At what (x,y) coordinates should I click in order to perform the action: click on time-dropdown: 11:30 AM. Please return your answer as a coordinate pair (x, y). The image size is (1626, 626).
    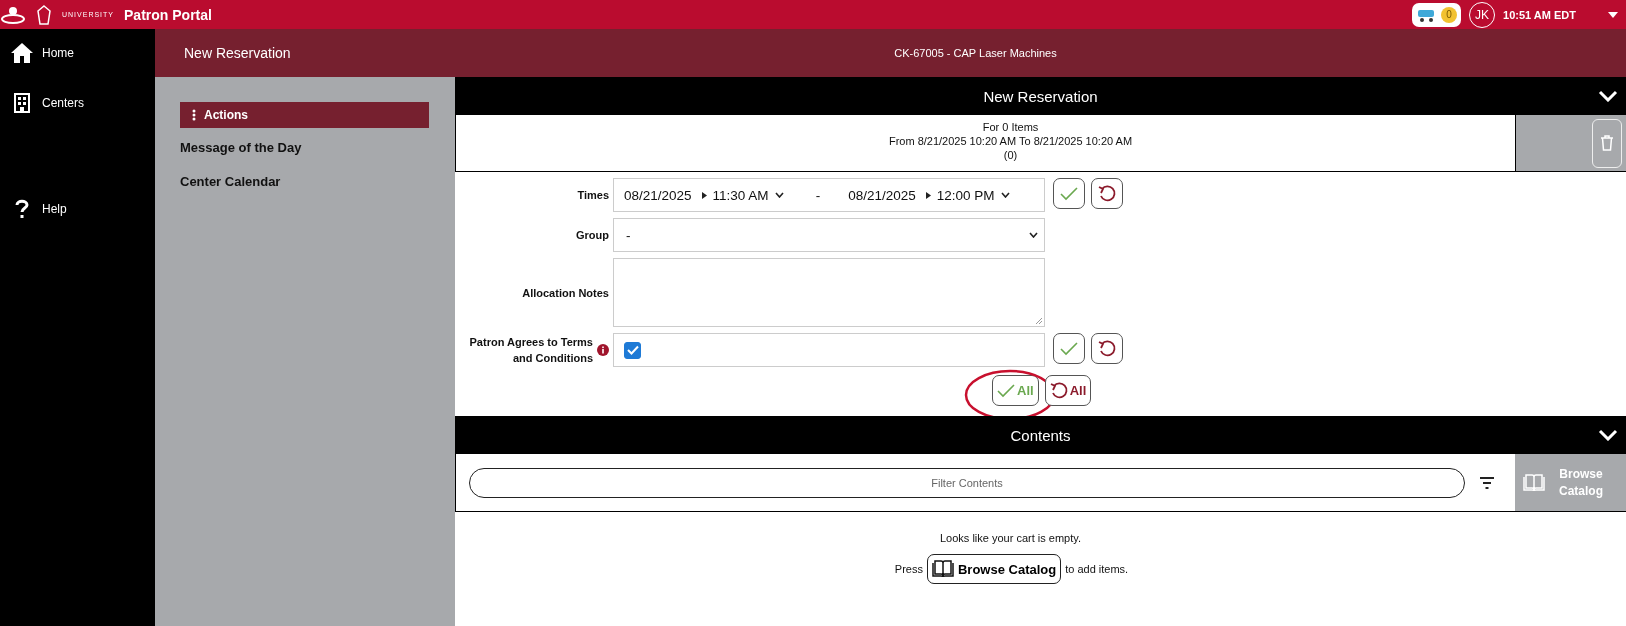
    Looking at the image, I should click on (740, 195).